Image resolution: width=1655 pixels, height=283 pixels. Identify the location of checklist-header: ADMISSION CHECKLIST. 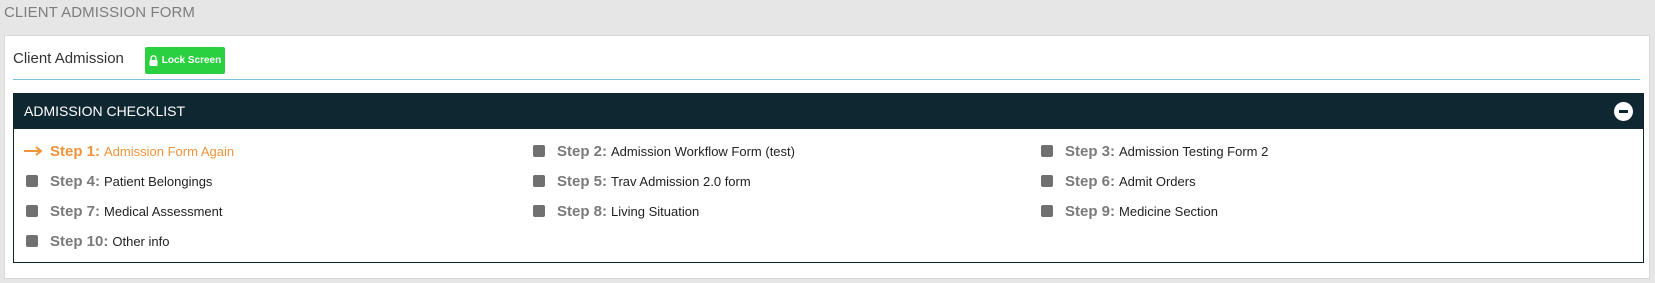
(828, 111).